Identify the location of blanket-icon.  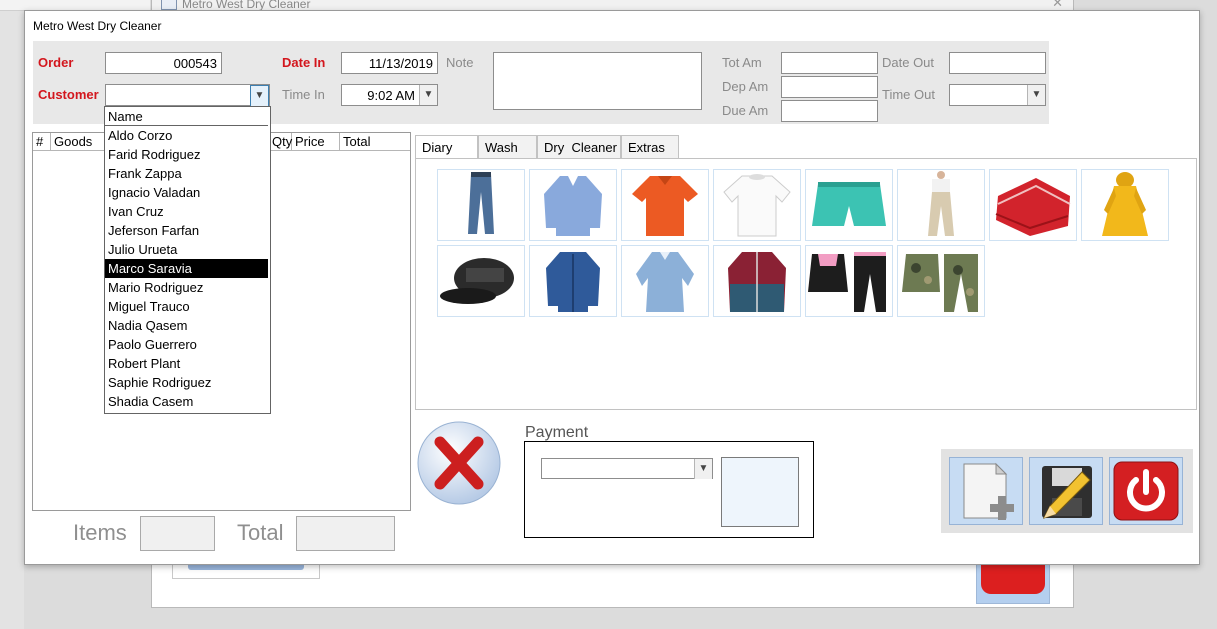
(1033, 207).